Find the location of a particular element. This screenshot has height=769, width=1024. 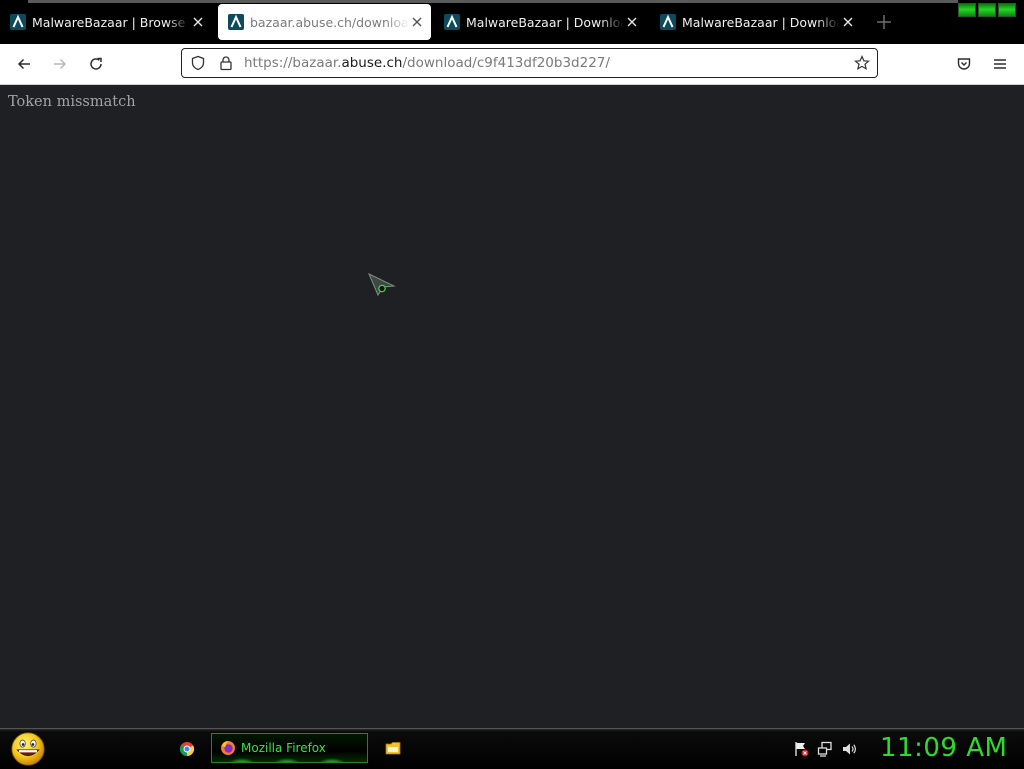

network-icon is located at coordinates (825, 749).